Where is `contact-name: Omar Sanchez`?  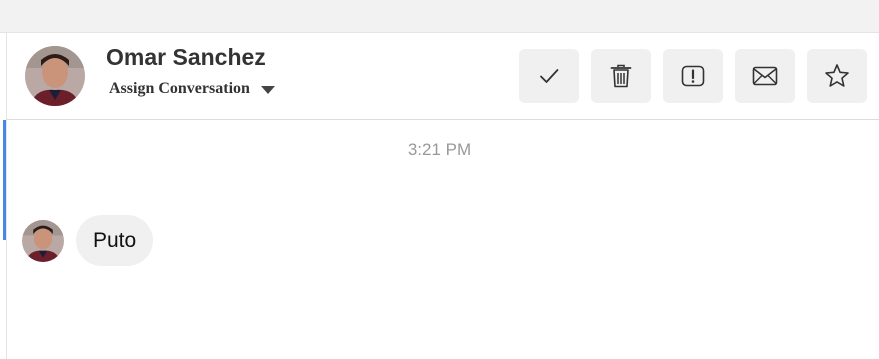
contact-name: Omar Sanchez is located at coordinates (186, 57).